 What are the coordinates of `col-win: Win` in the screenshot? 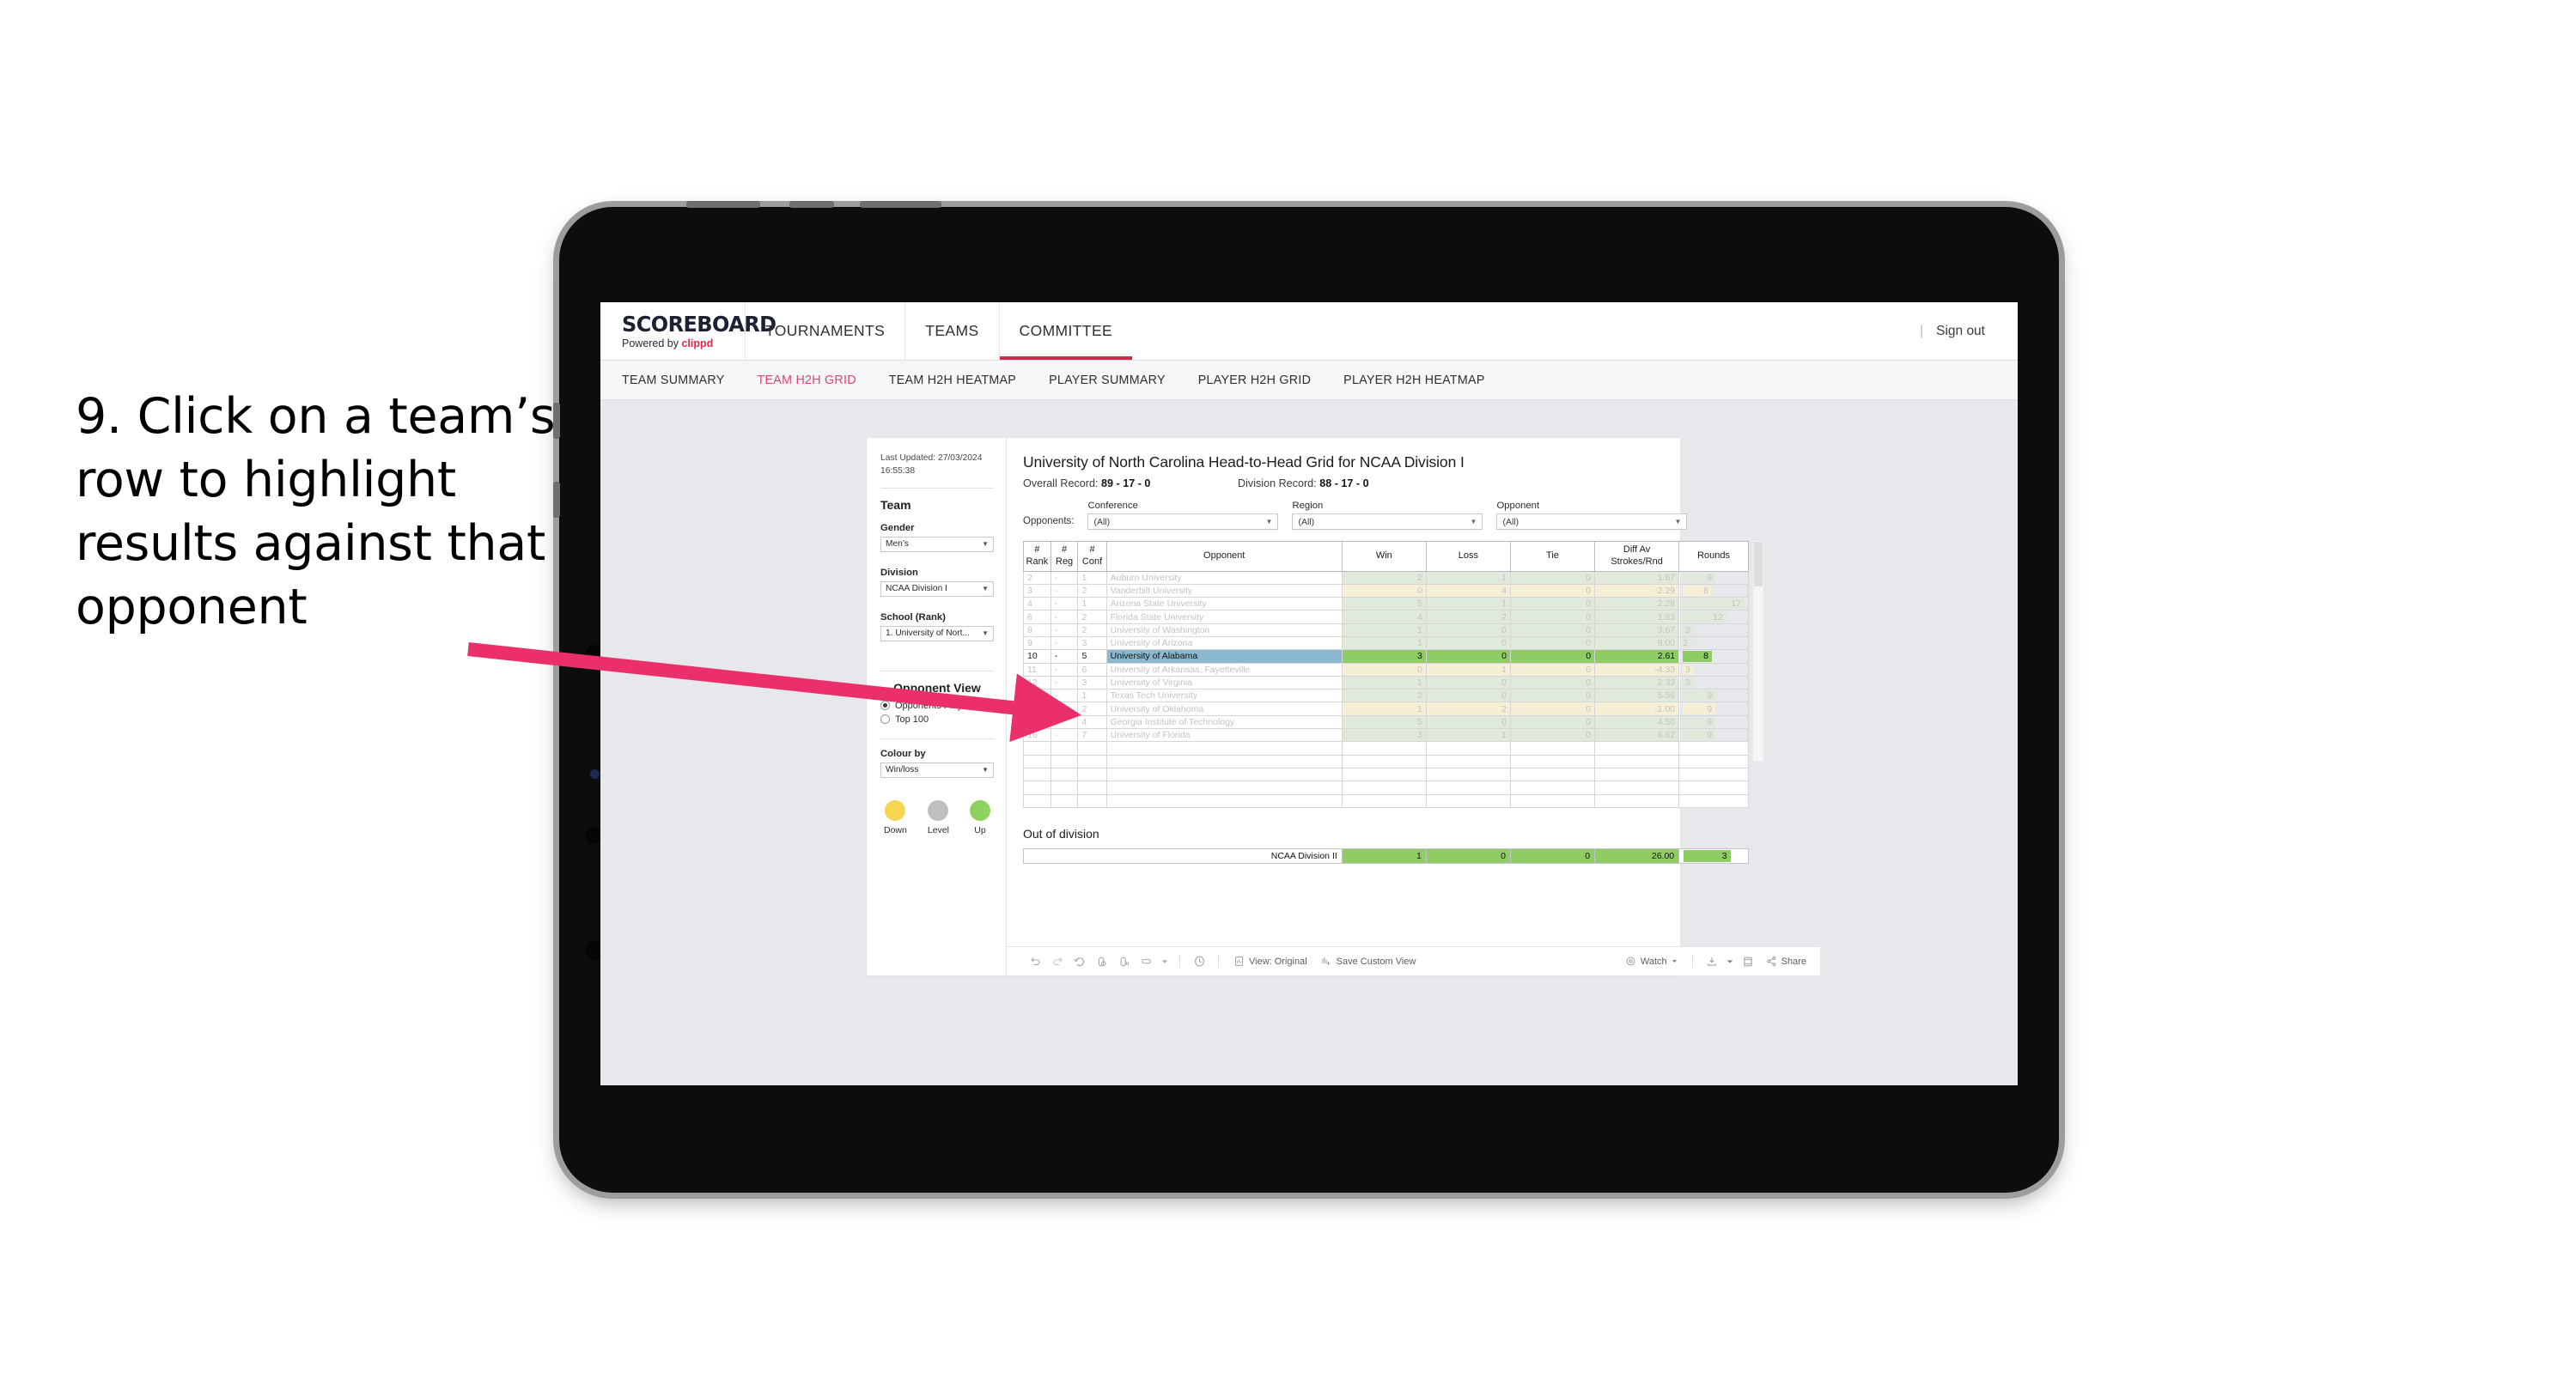 It's located at (1384, 556).